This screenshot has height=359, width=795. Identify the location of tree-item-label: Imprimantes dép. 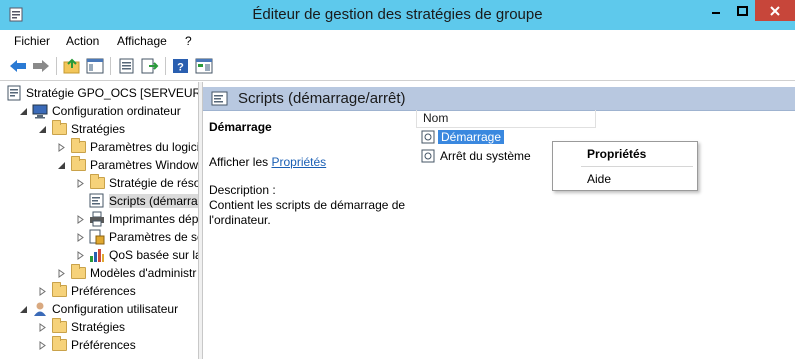
(154, 219).